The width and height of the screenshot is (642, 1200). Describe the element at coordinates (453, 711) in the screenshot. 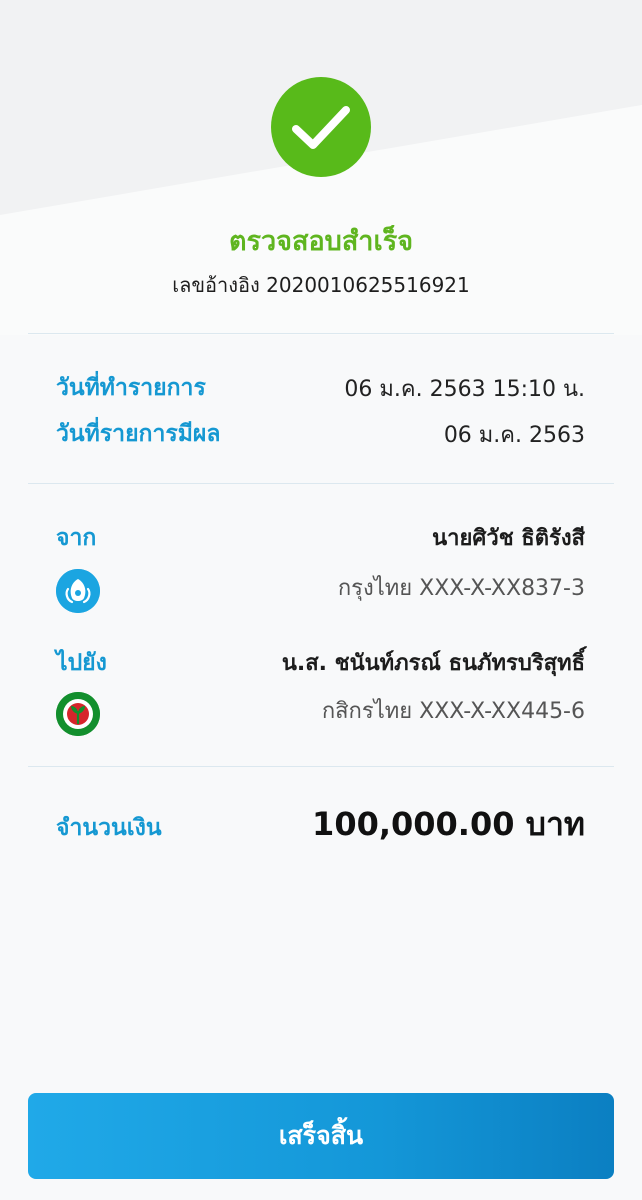

I see `recipient-account: กสิกรไทย XXX-X-XX445-6` at that location.